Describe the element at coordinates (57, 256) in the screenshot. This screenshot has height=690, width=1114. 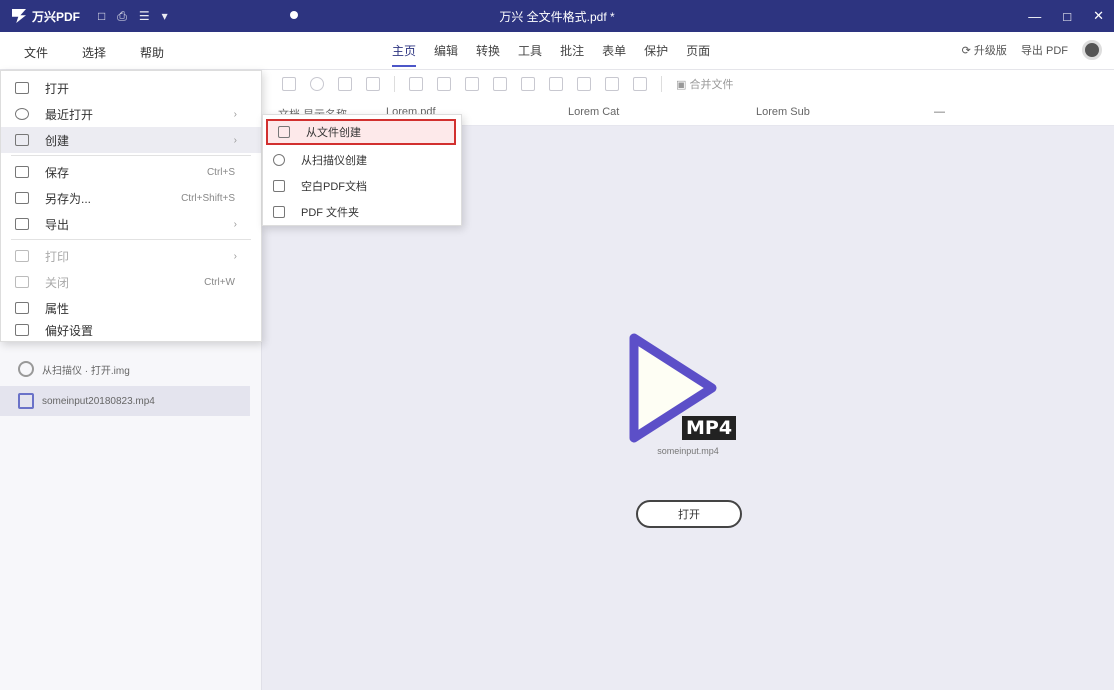
I see `menu-item-label: 打印` at that location.